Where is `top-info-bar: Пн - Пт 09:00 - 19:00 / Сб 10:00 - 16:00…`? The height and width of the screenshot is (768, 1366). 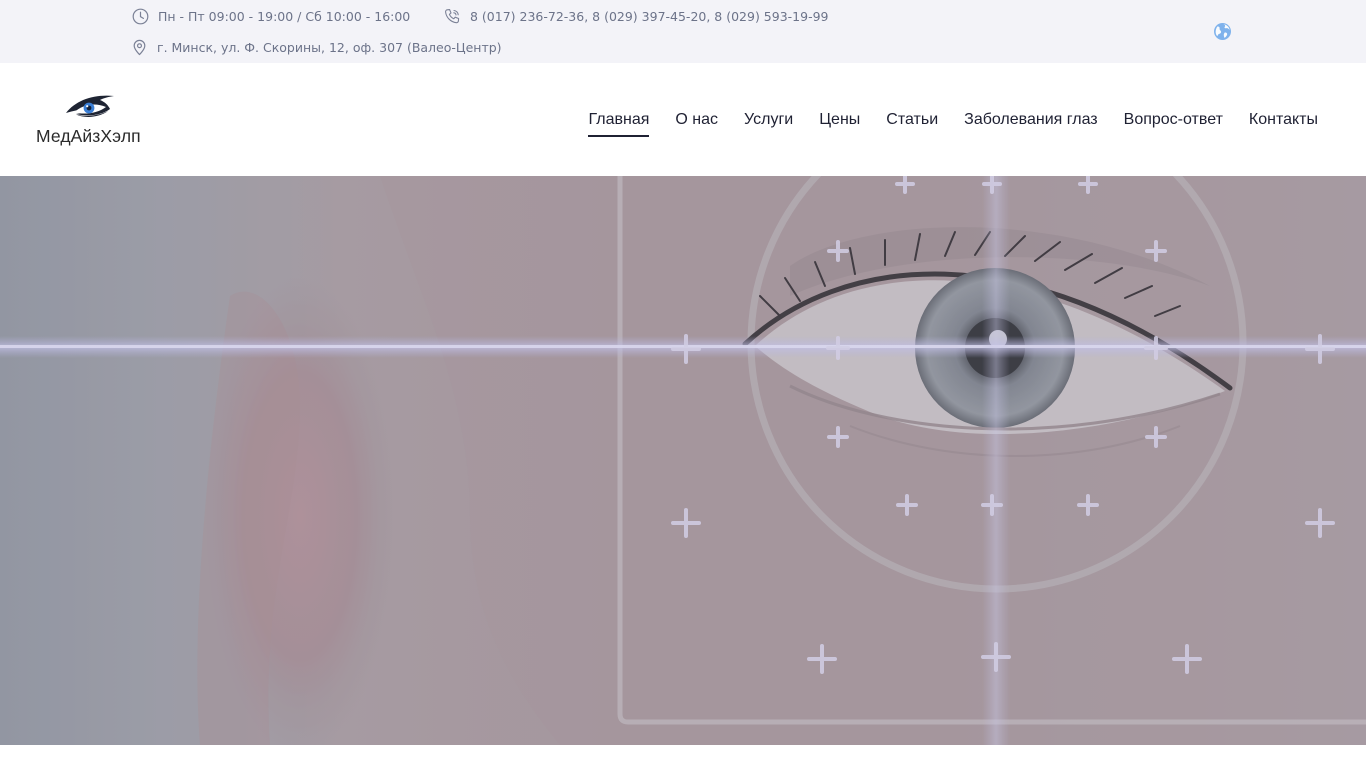 top-info-bar: Пн - Пт 09:00 - 19:00 / Сб 10:00 - 16:00… is located at coordinates (683, 31).